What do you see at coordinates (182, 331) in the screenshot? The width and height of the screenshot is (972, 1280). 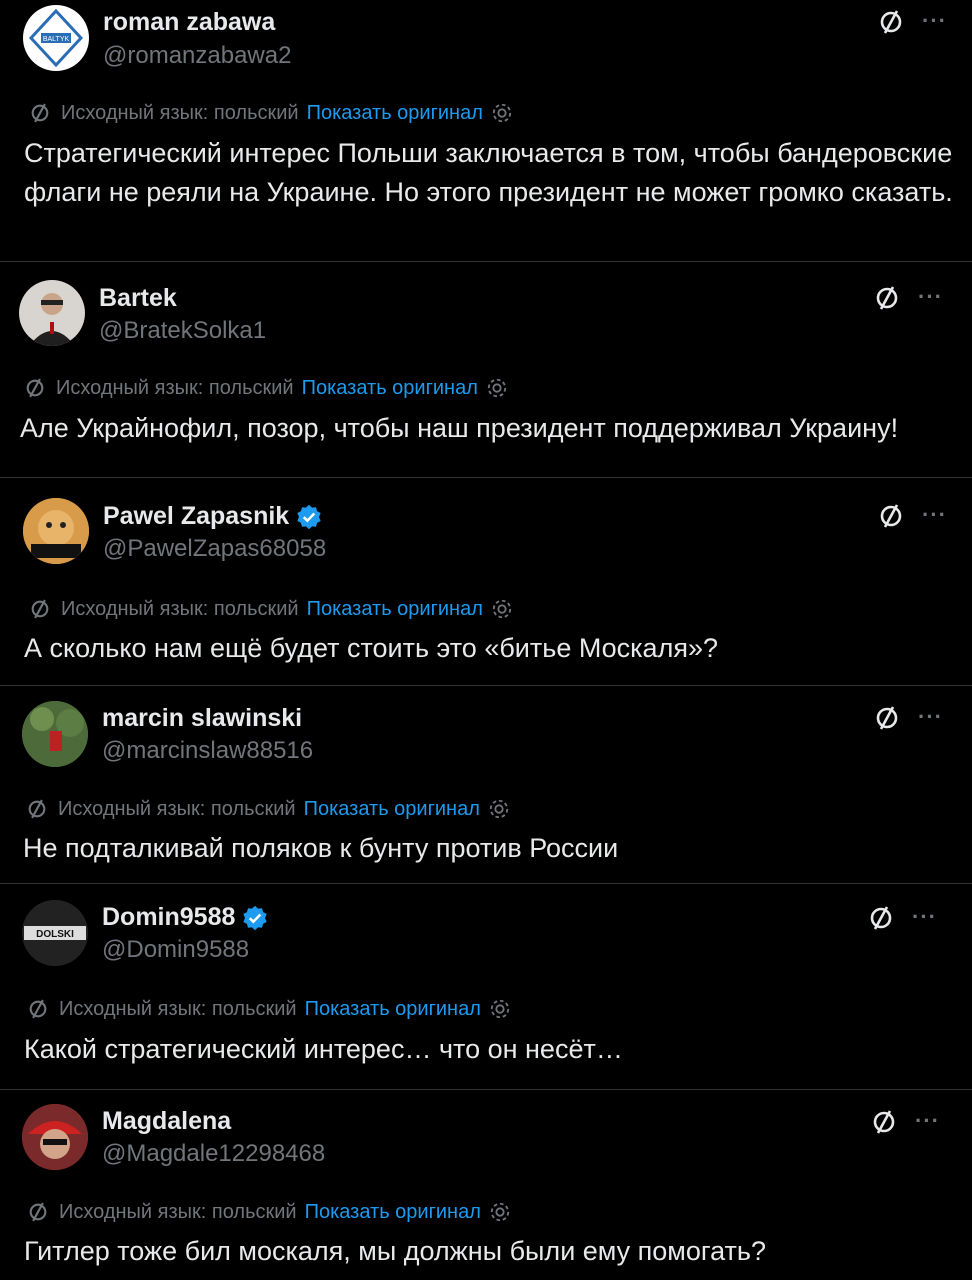 I see `author-handle: @BratekSolka1` at bounding box center [182, 331].